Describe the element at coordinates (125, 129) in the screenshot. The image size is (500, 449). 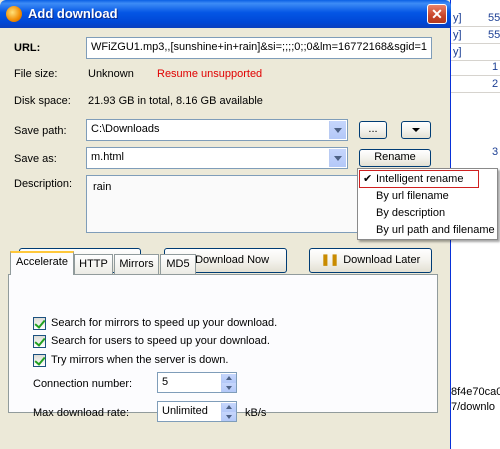
I see `savepath-value: C:\Downloads` at that location.